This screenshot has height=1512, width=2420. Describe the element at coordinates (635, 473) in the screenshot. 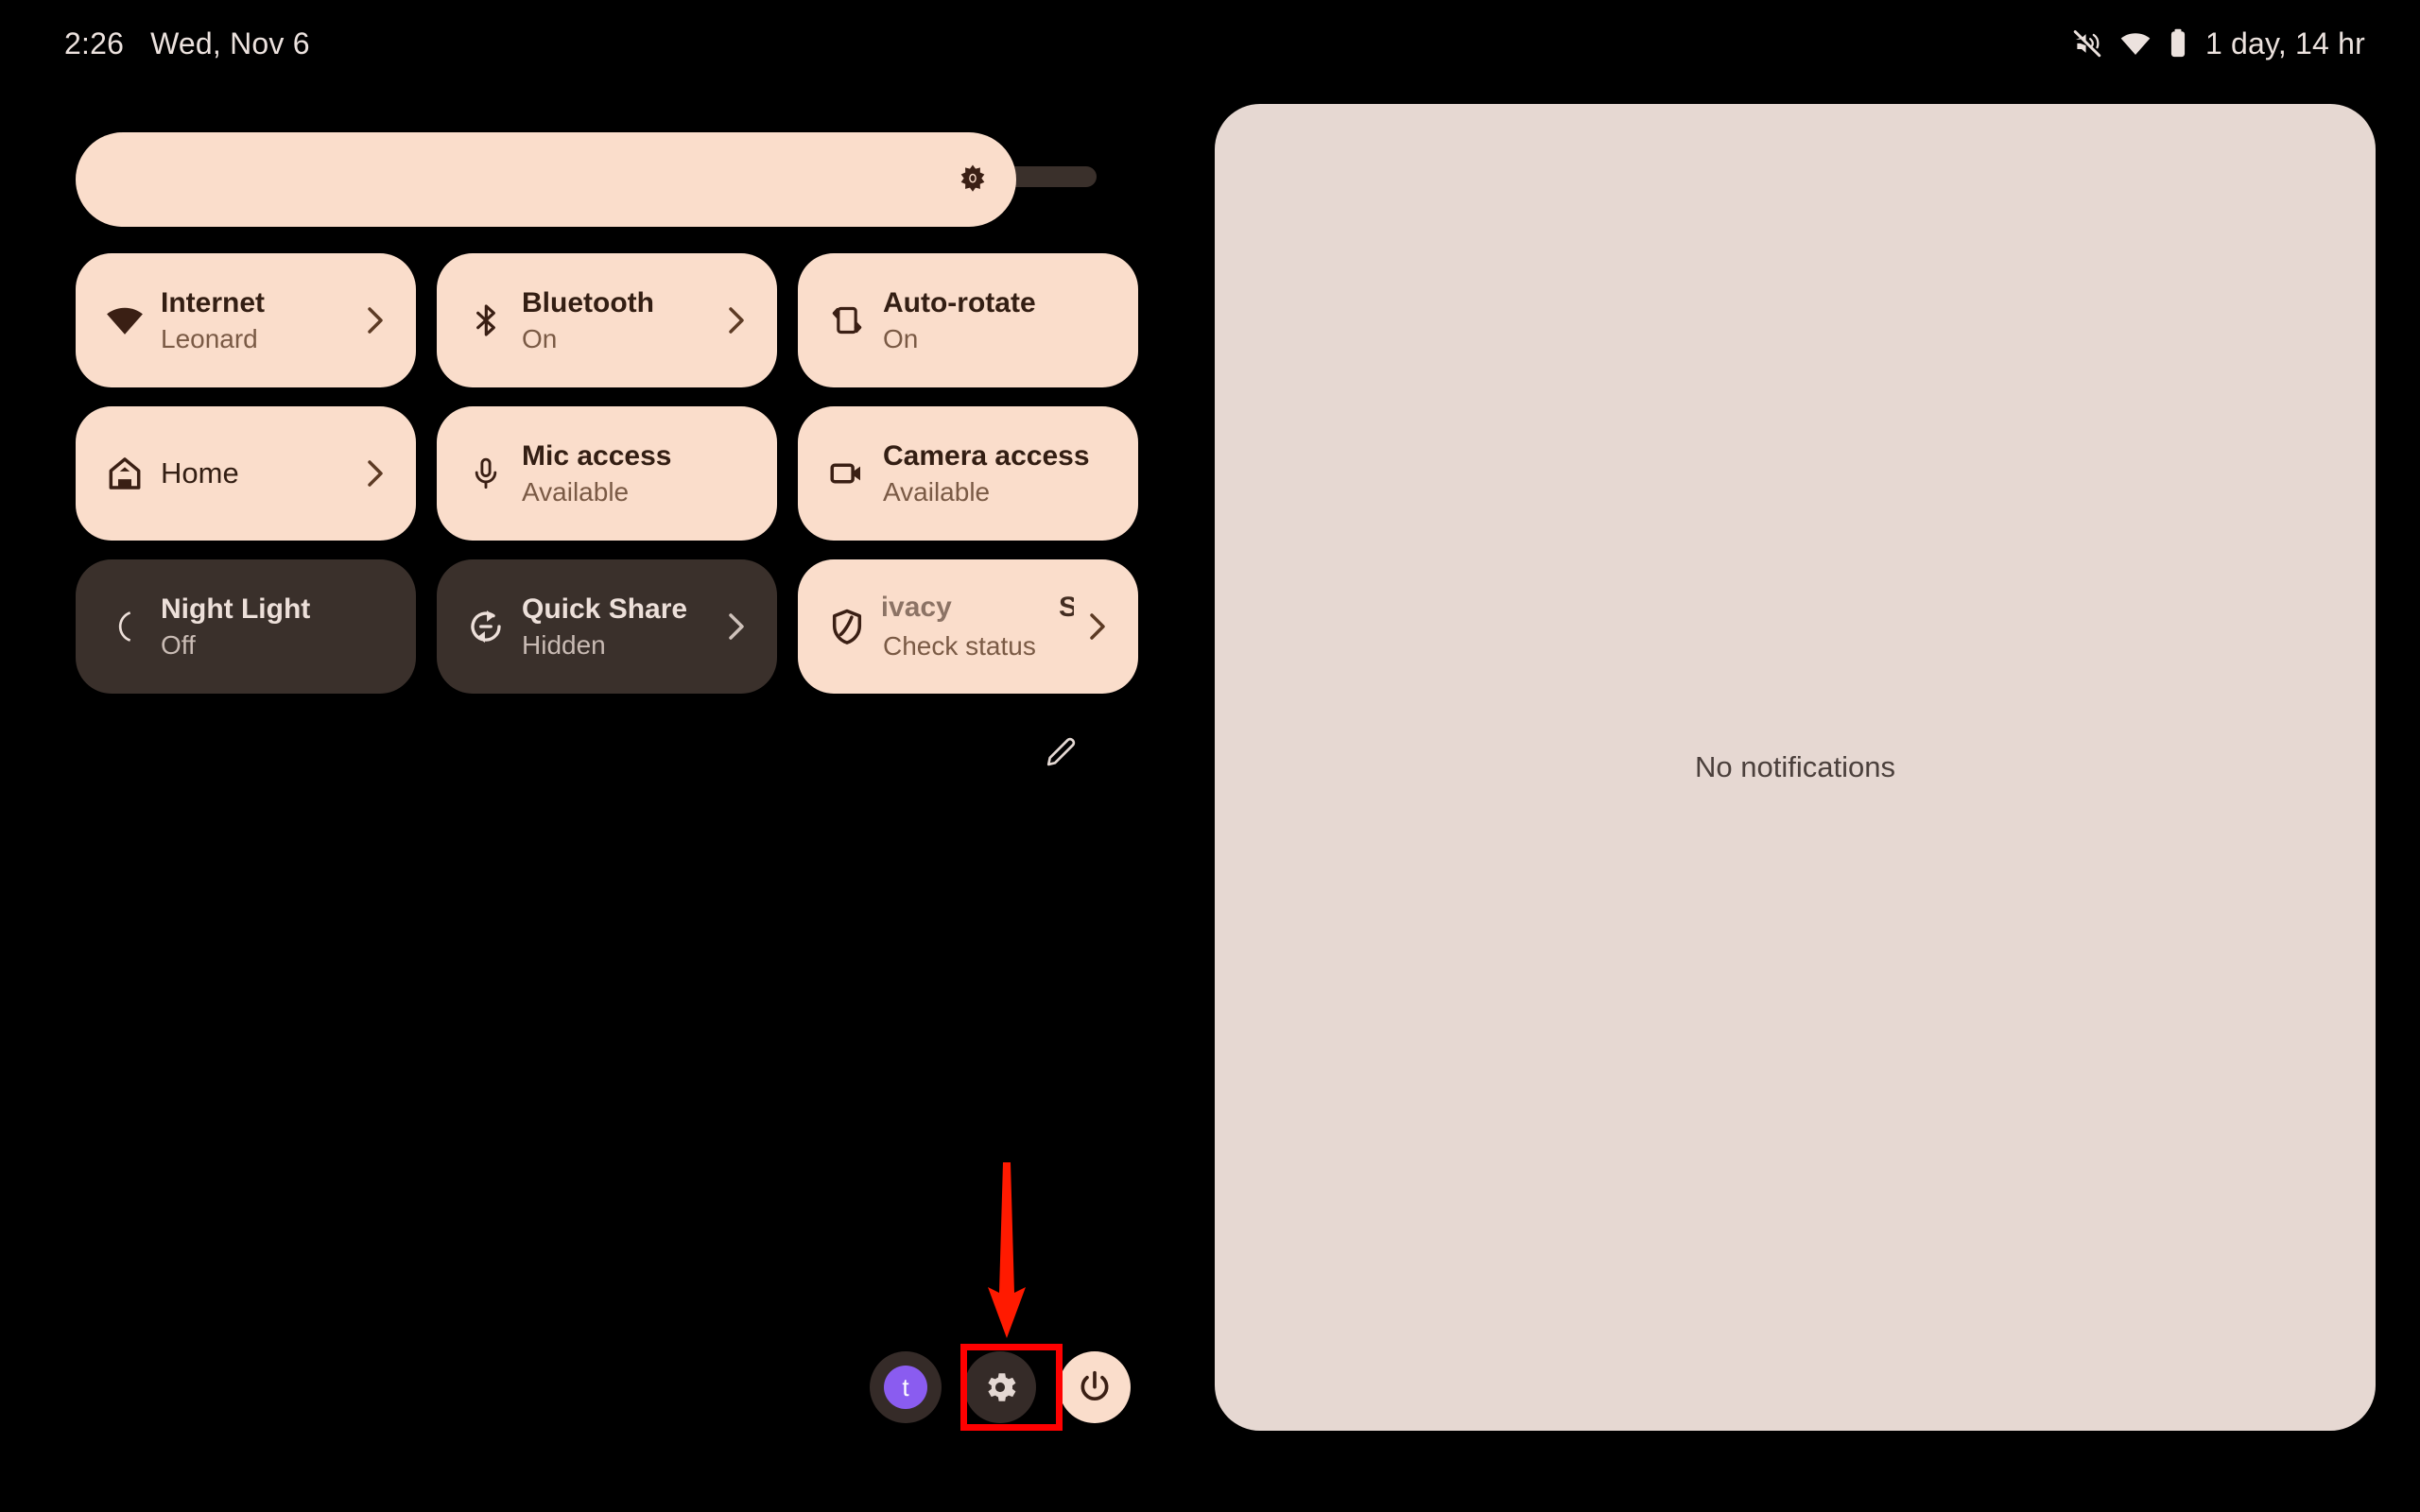

I see `tile-mic-access-text: Mic access Available` at that location.